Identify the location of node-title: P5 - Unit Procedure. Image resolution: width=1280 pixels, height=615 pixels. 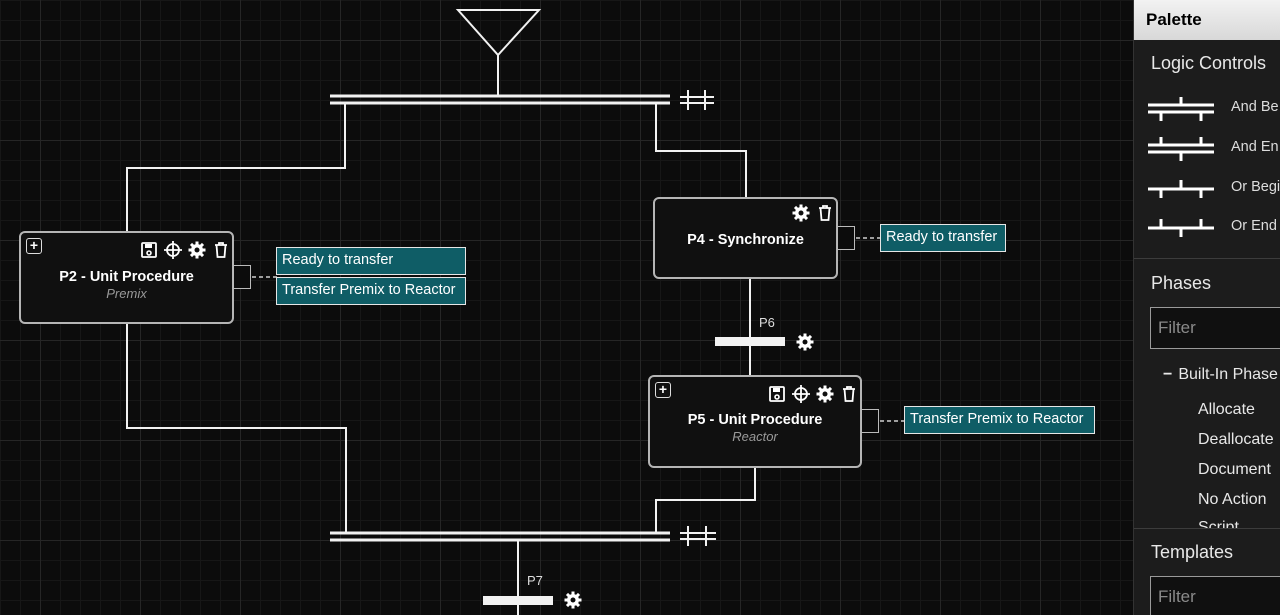
(755, 420).